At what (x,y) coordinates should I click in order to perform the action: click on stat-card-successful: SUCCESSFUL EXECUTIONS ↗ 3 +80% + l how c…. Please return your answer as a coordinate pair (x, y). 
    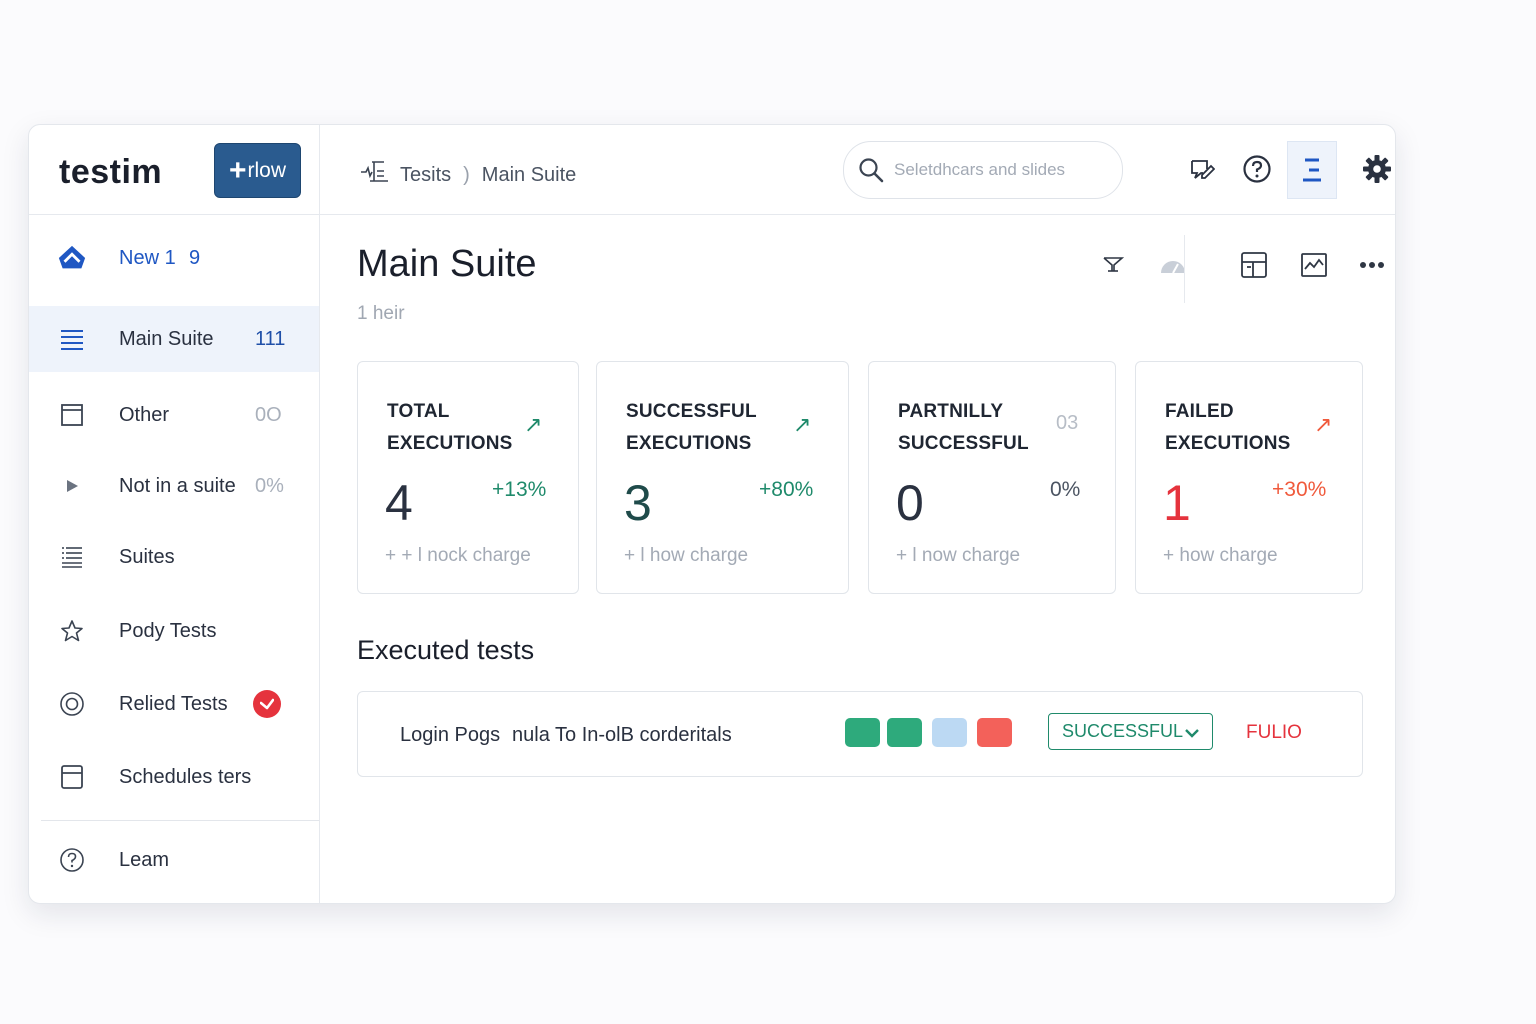
    Looking at the image, I should click on (722, 477).